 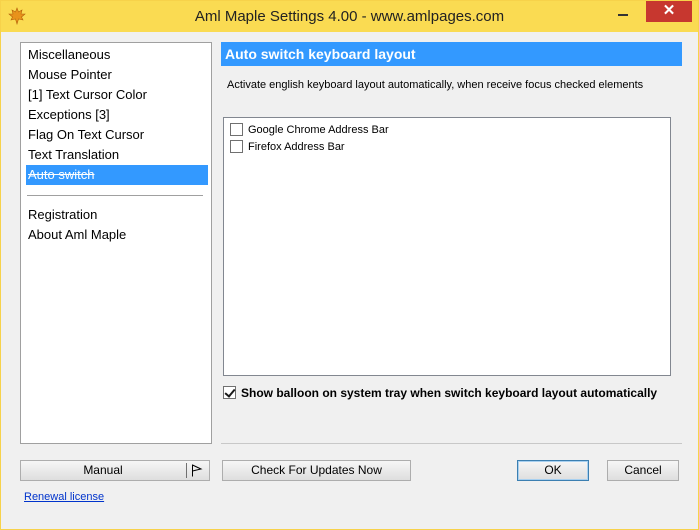 I want to click on nav-item-text-cursor-color: [1] Text Cursor Color, so click(x=117, y=95).